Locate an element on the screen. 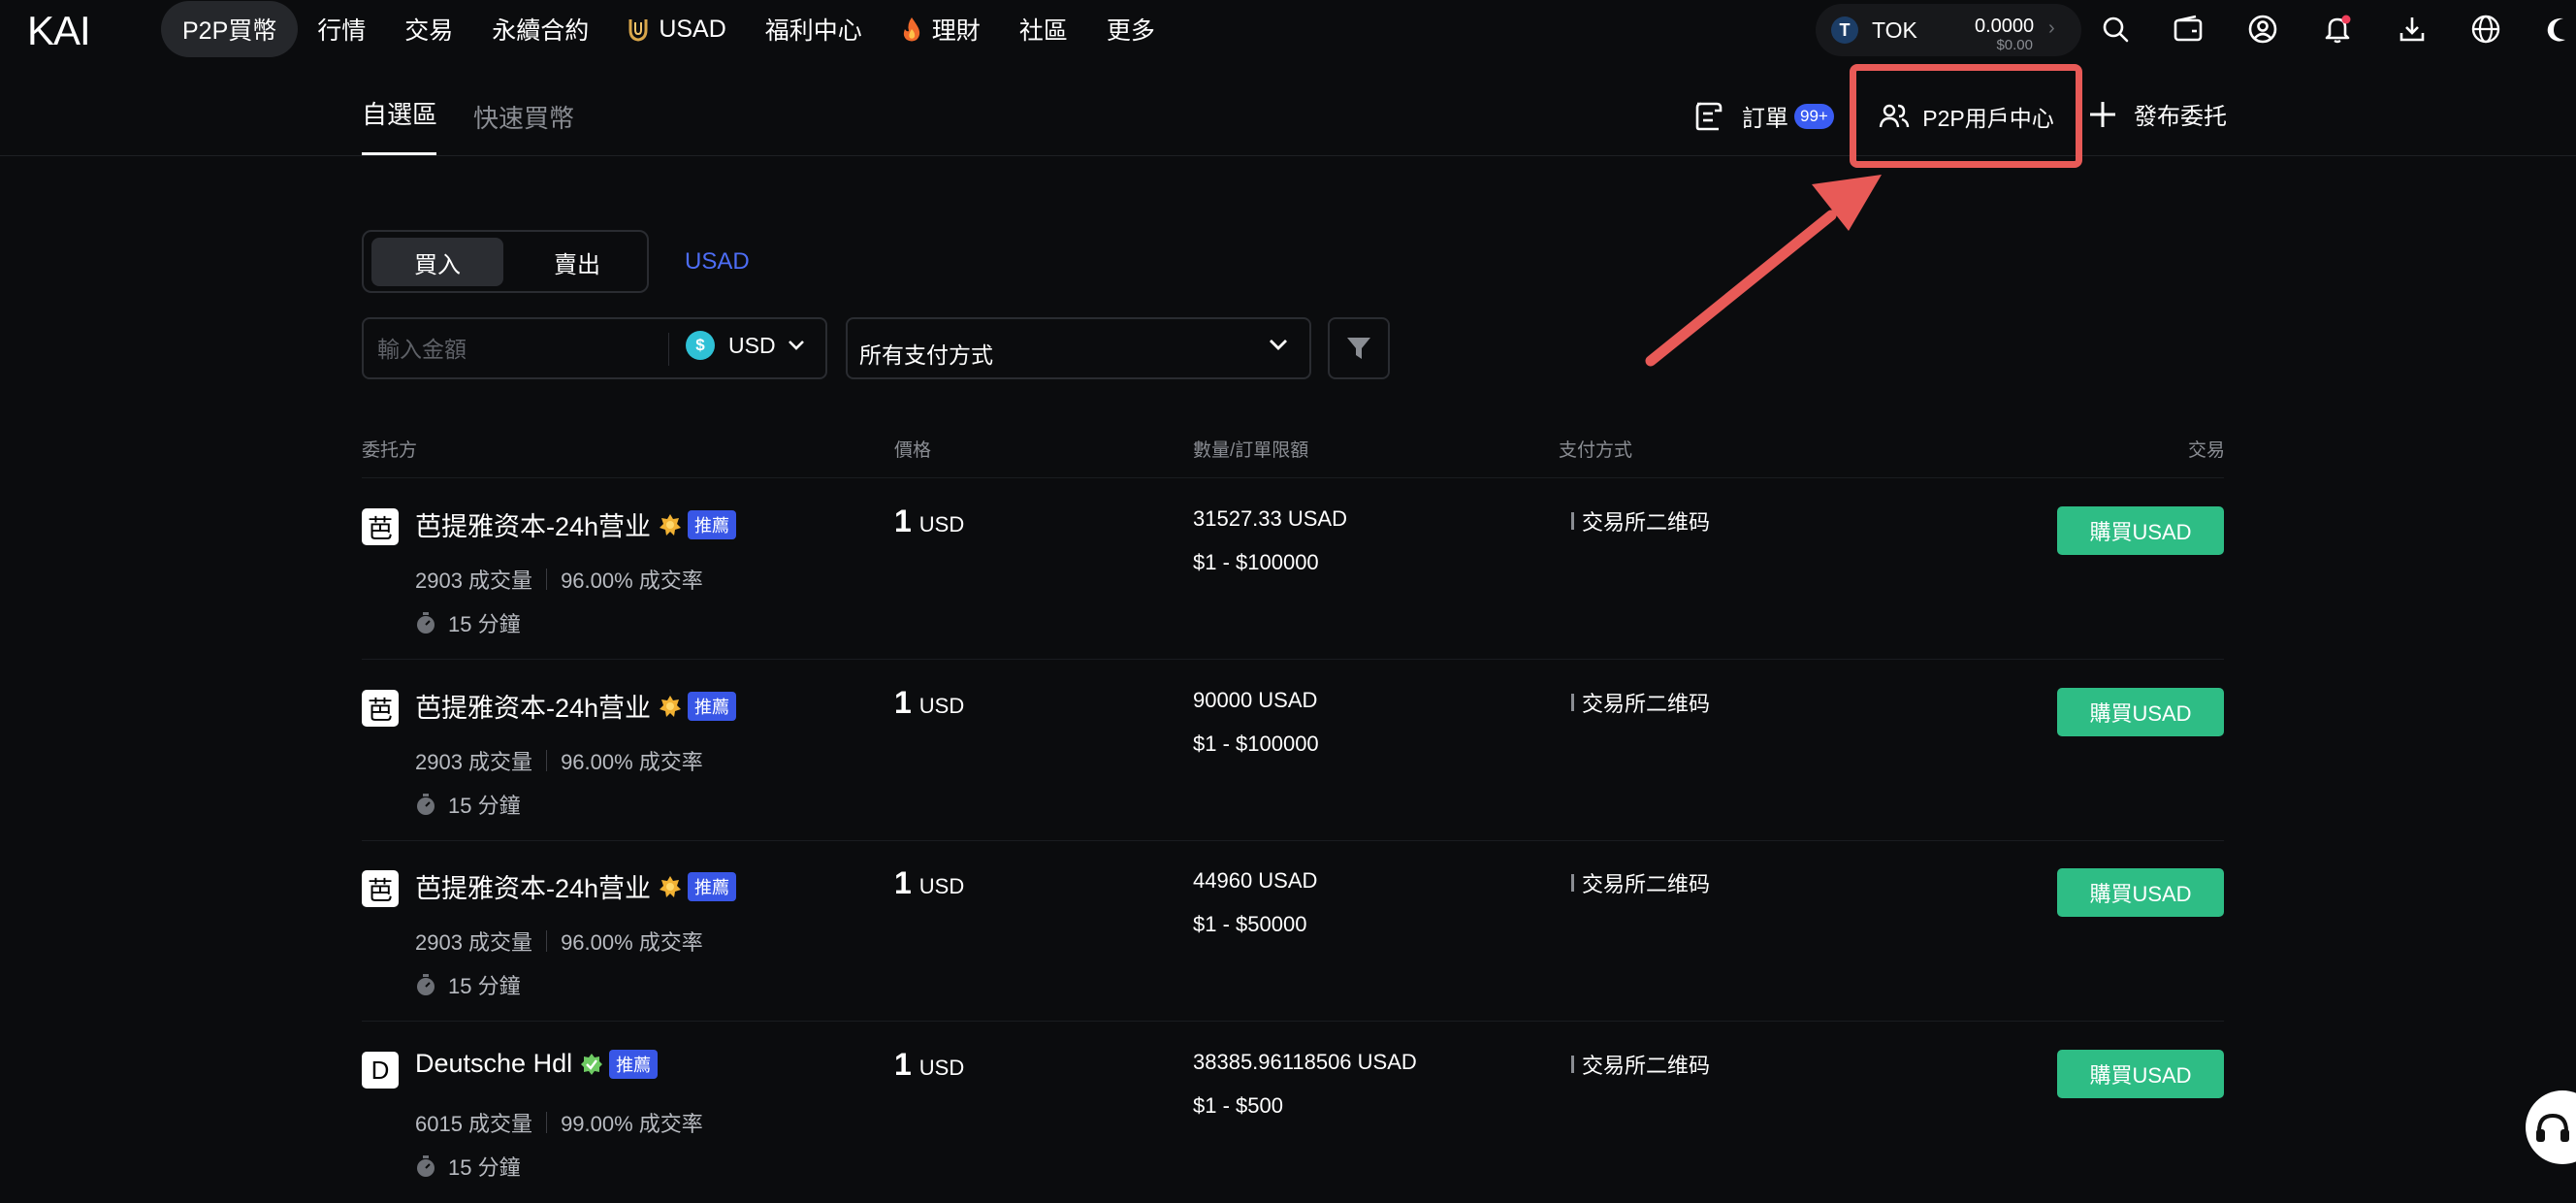  download-icon is located at coordinates (2412, 30).